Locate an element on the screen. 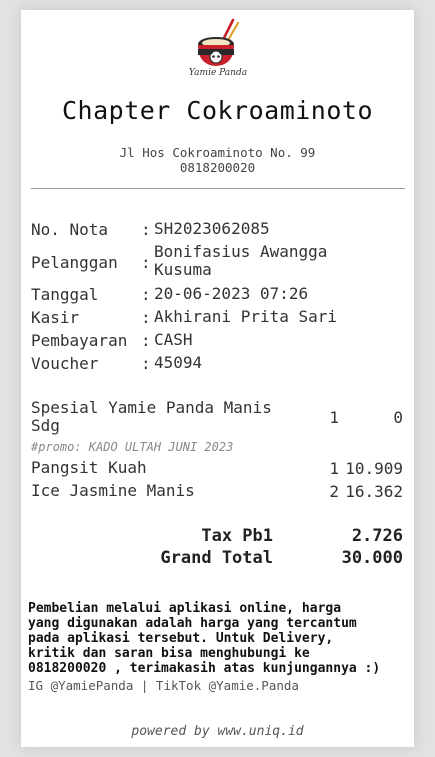  value-pelanggan: Bonifasius Awangga Kusuma is located at coordinates (241, 260).